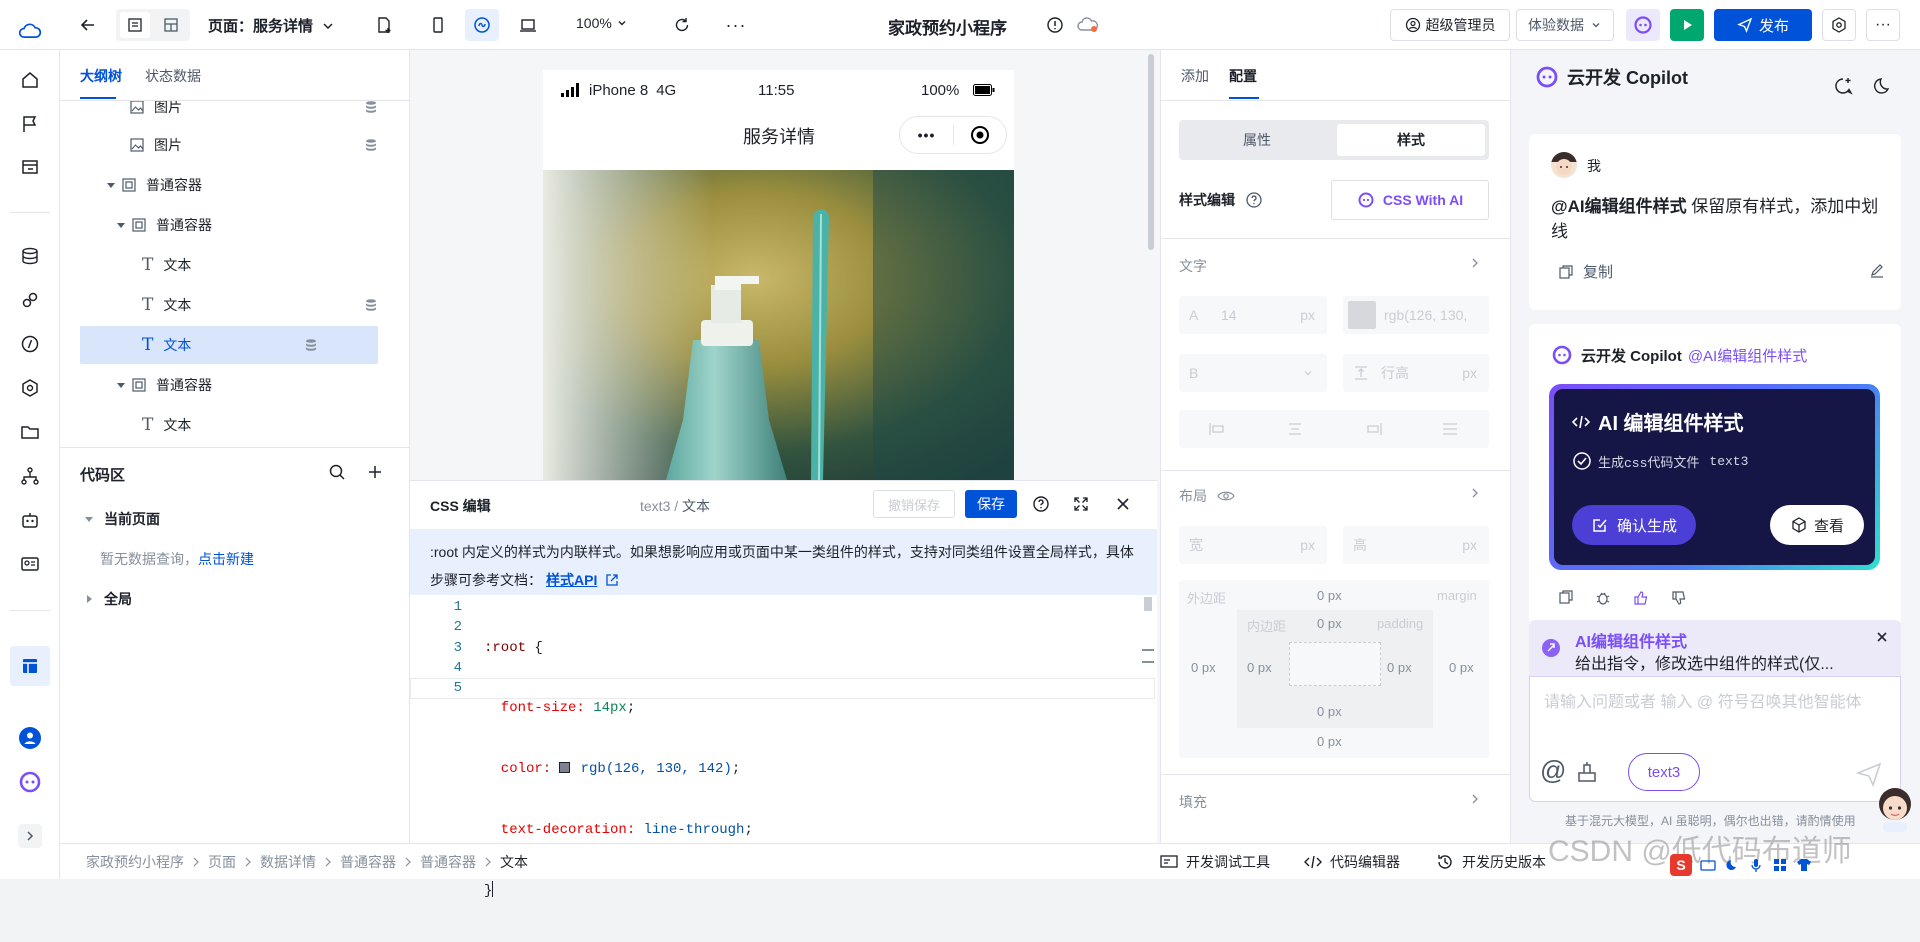  What do you see at coordinates (1817, 525) in the screenshot?
I see `view-button: 查看` at bounding box center [1817, 525].